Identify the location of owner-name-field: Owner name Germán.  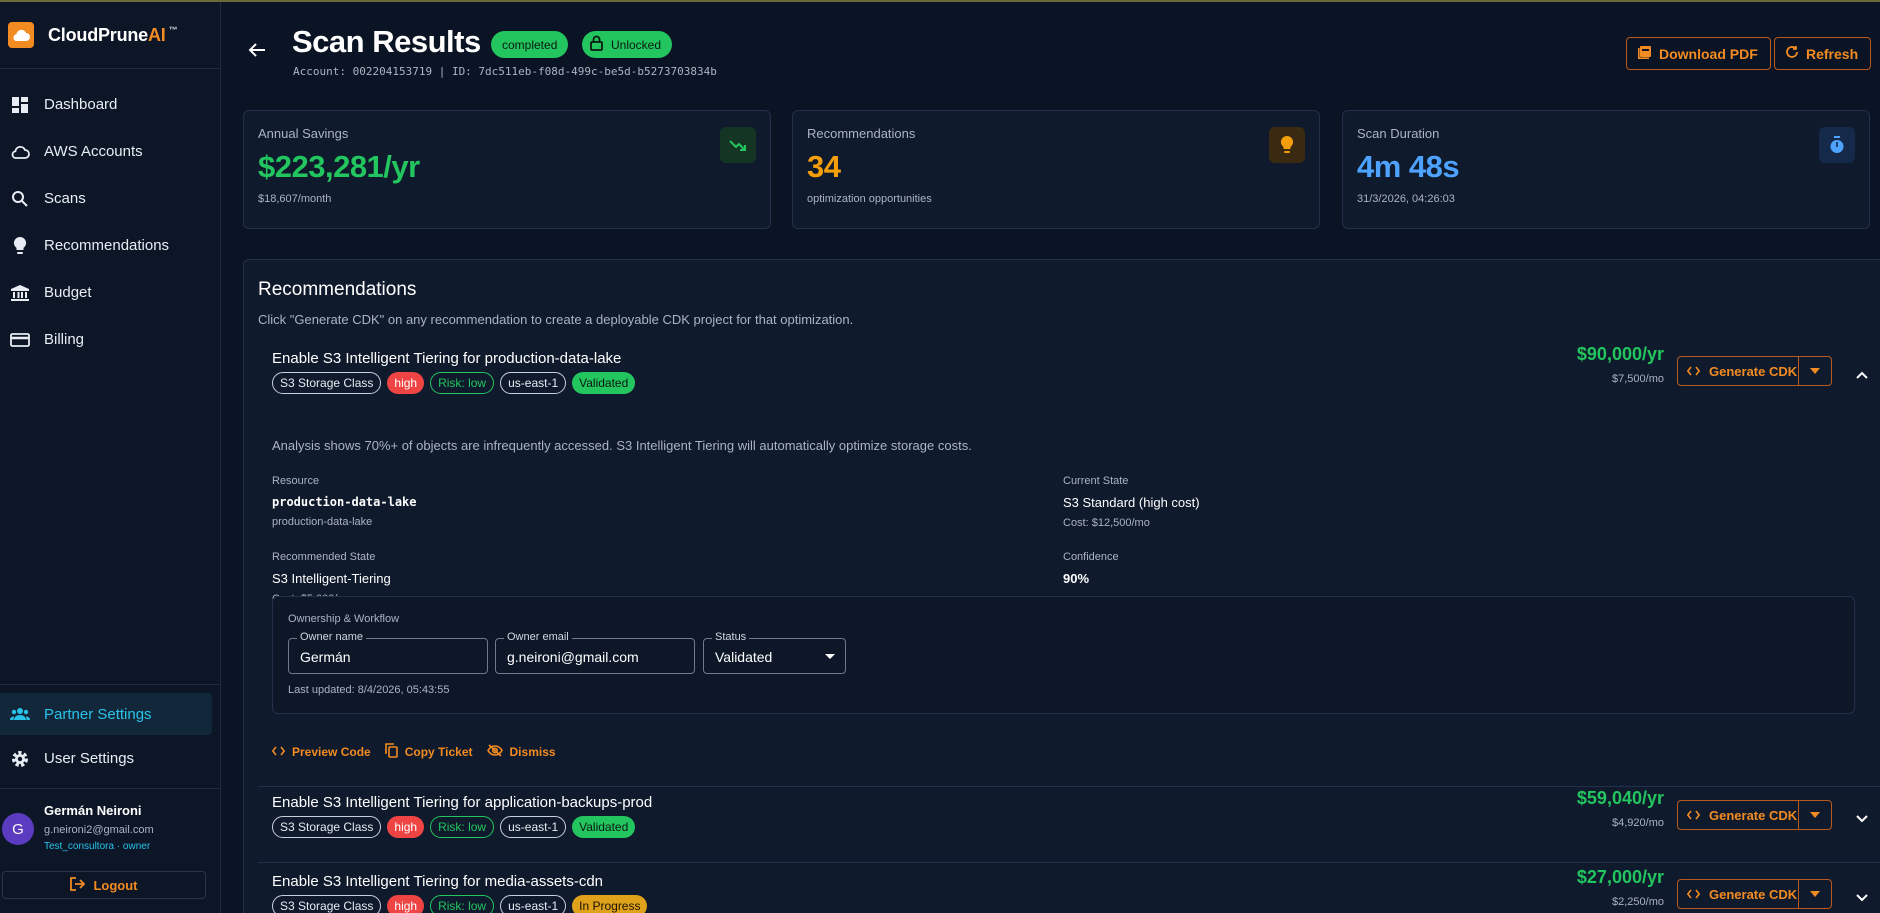
(388, 652).